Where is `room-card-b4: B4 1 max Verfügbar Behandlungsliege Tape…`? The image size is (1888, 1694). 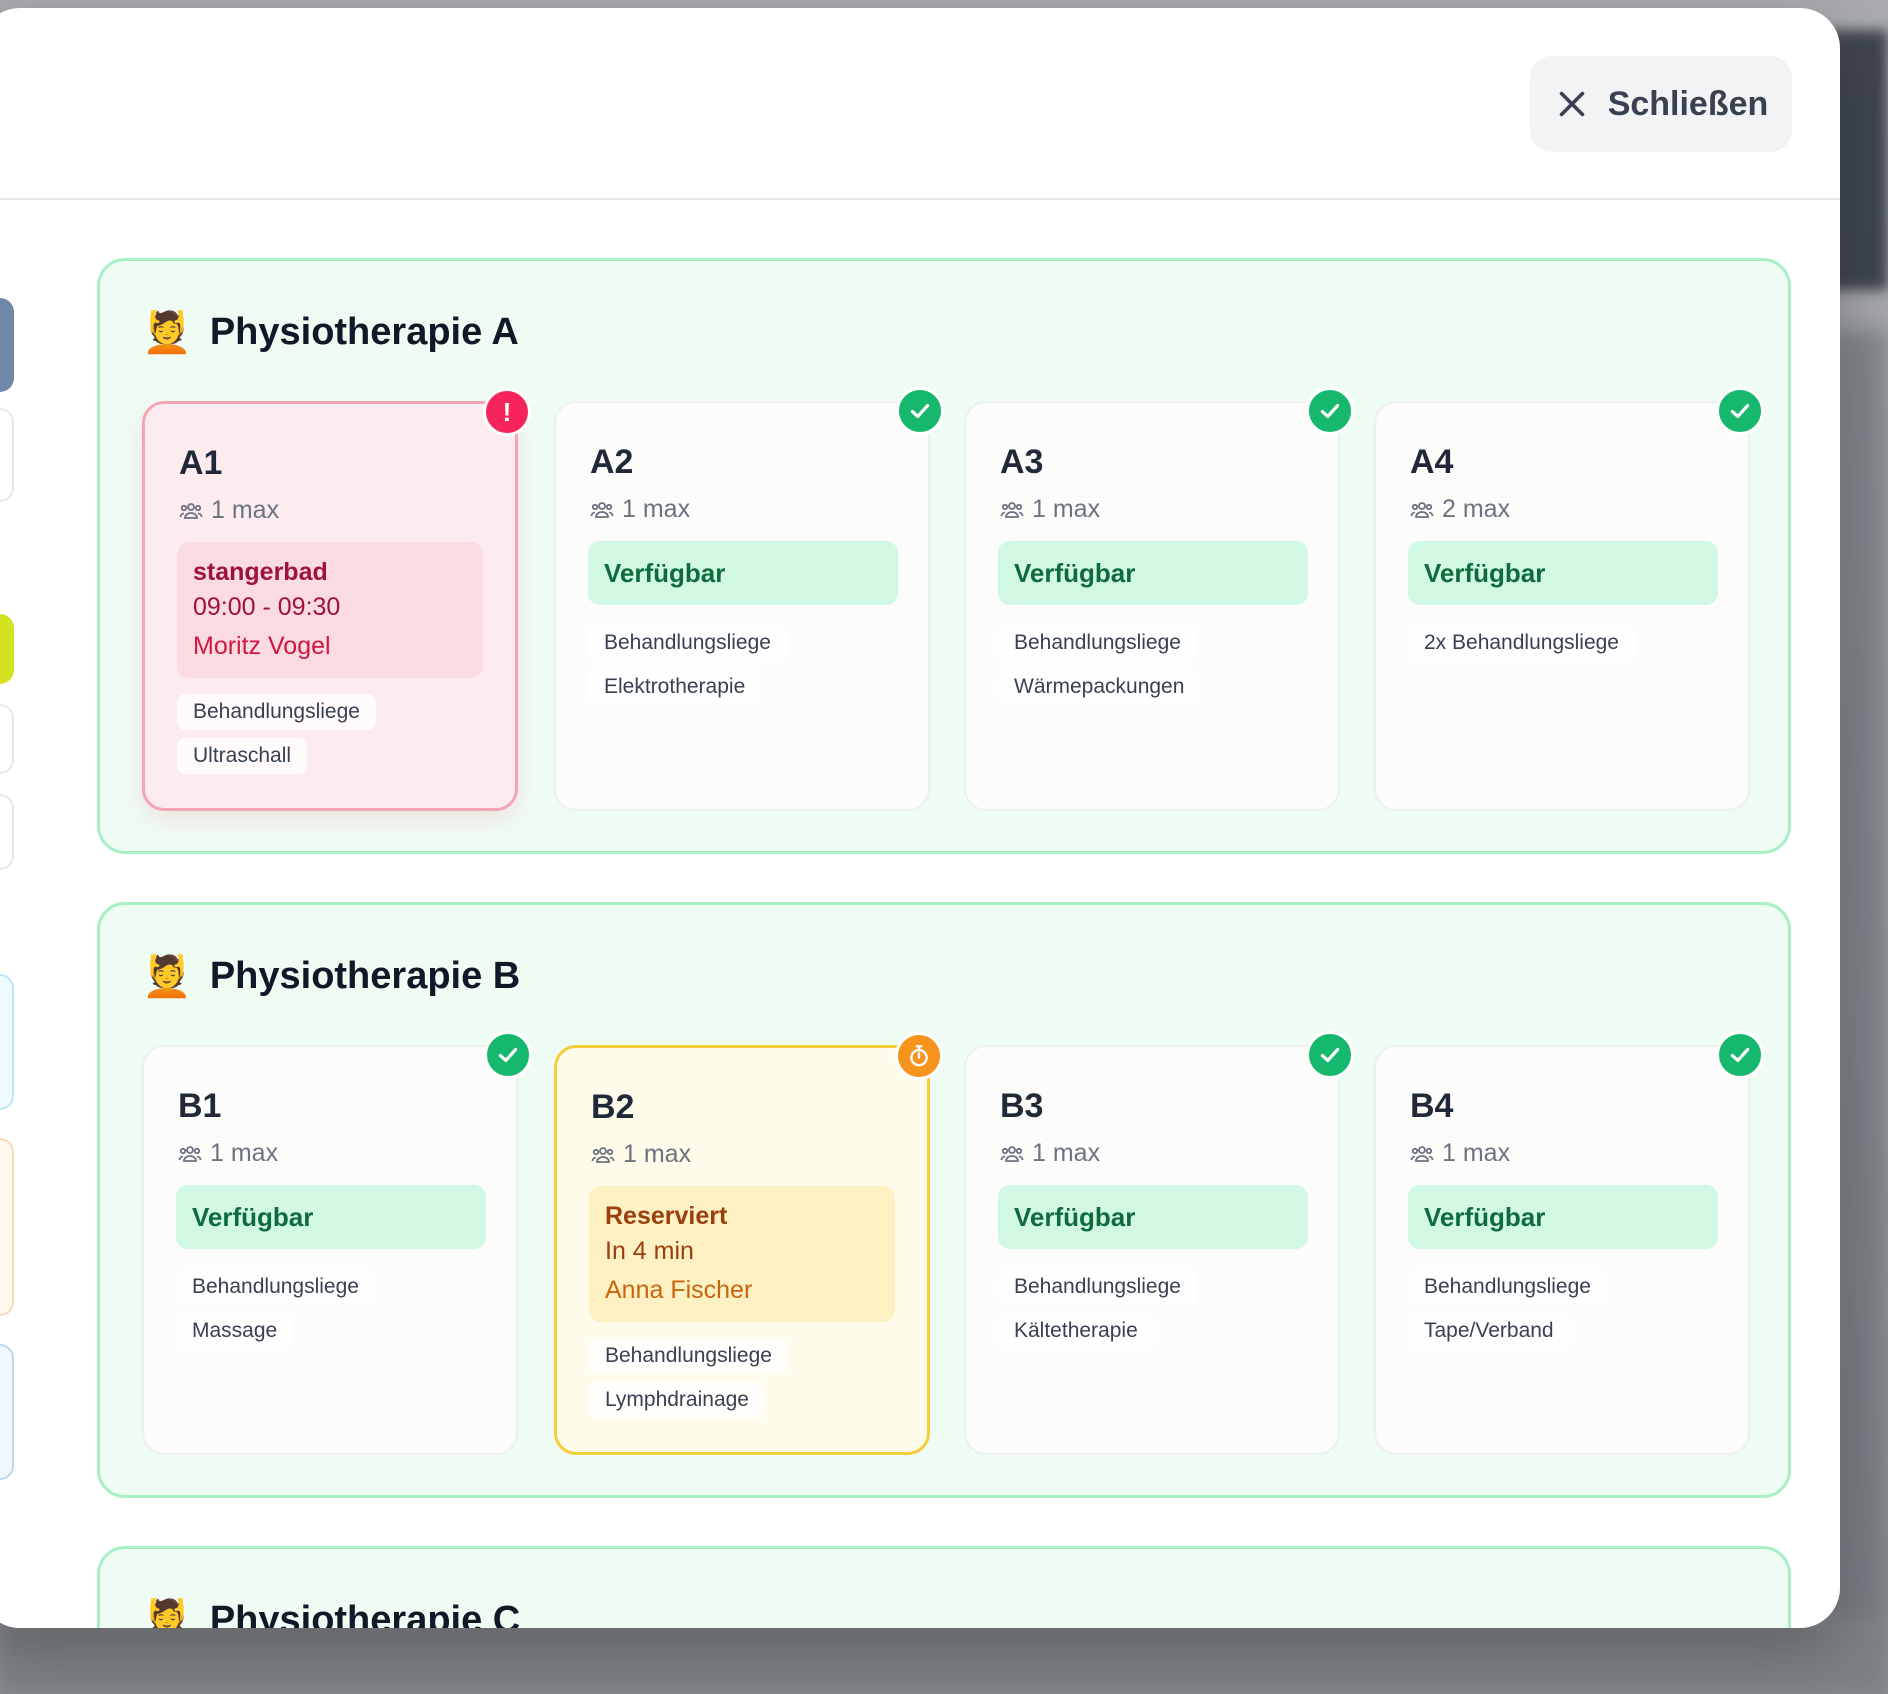
room-card-b4: B4 1 max Verfügbar Behandlungsliege Tape… is located at coordinates (1569, 1243).